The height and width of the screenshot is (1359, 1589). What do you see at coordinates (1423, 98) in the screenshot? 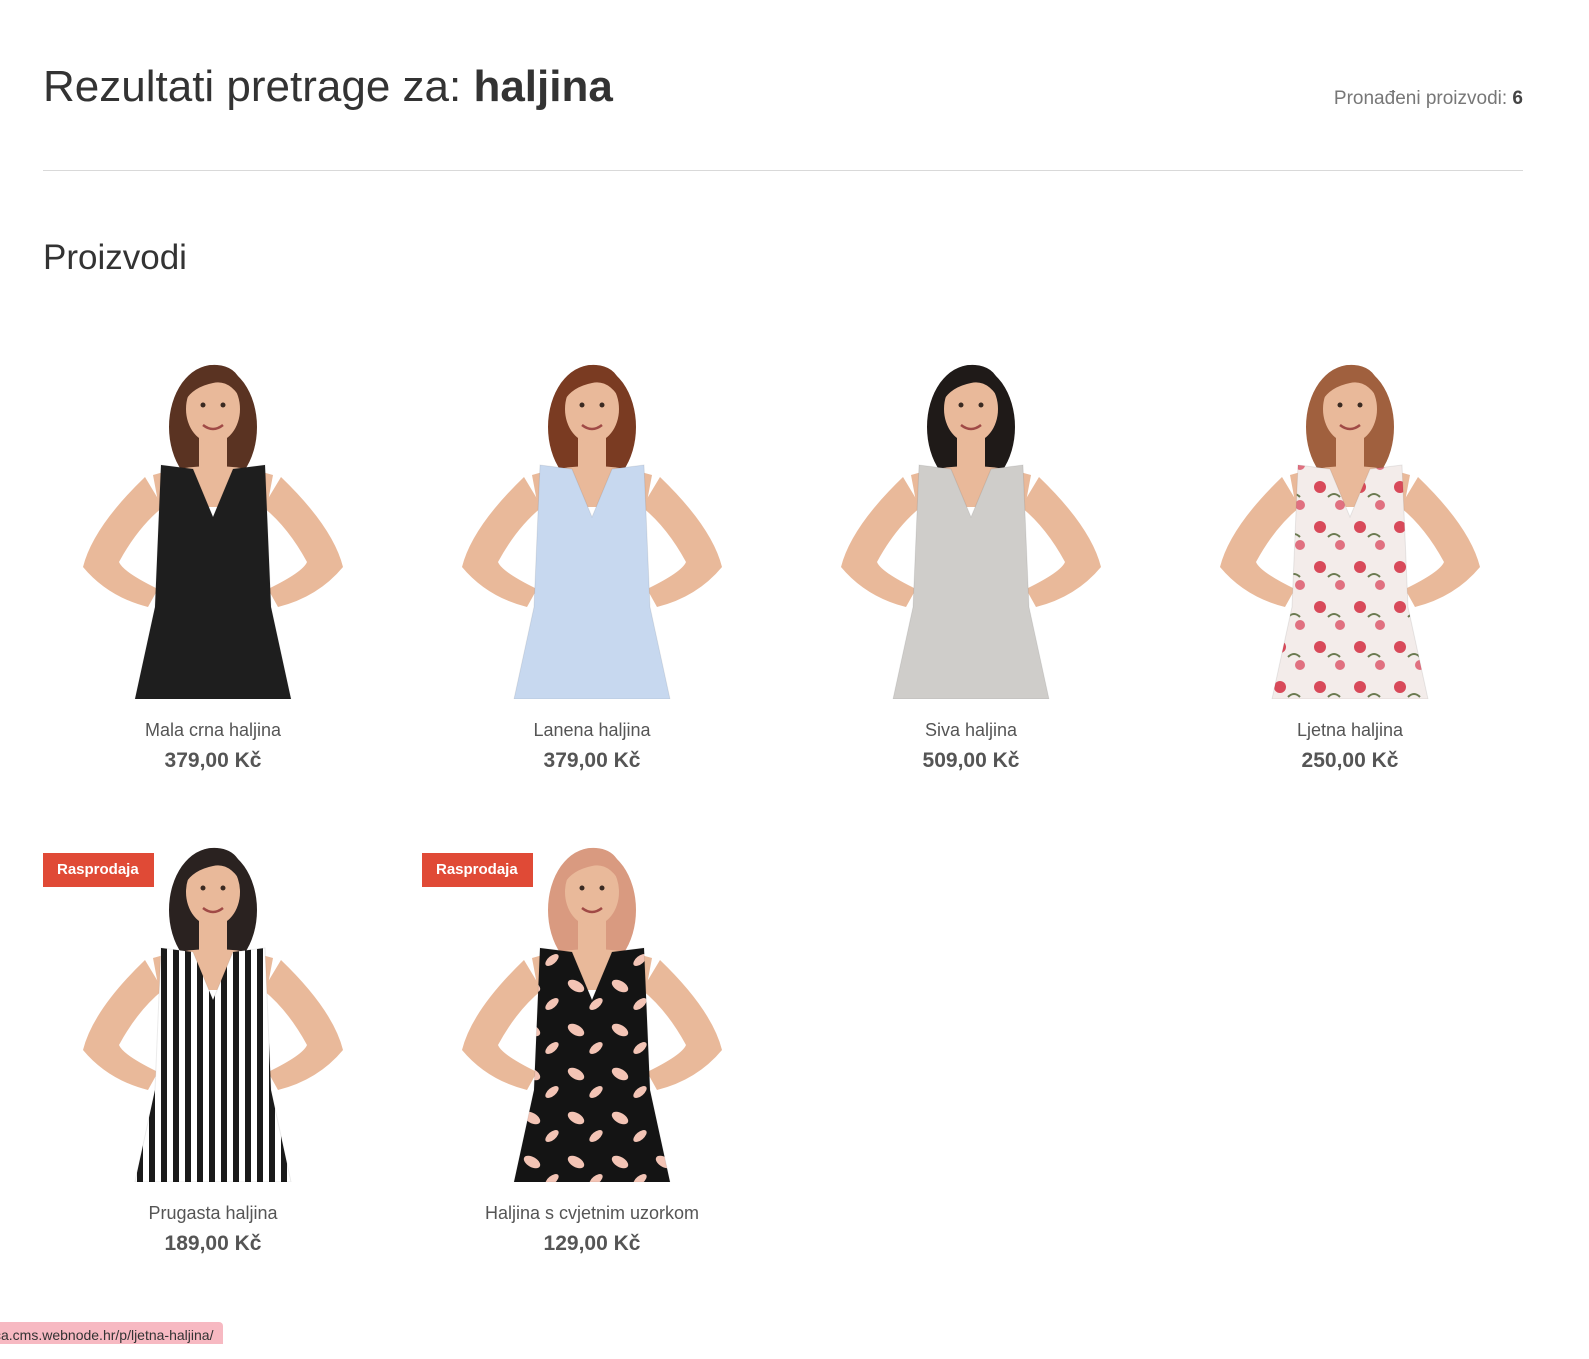
I see `results-count-label: Pronađeni proizvodi:` at bounding box center [1423, 98].